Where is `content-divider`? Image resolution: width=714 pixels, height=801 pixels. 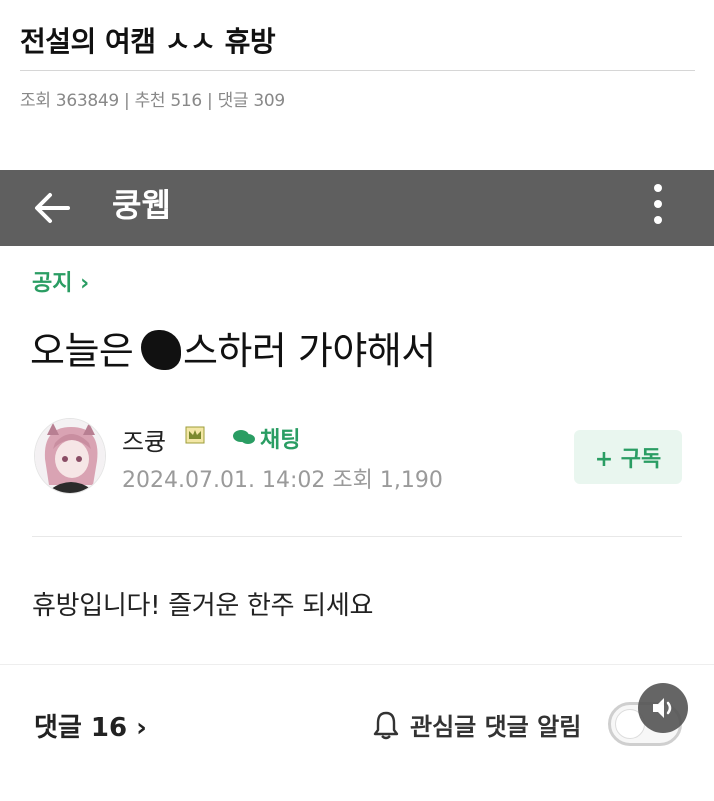
content-divider is located at coordinates (357, 536).